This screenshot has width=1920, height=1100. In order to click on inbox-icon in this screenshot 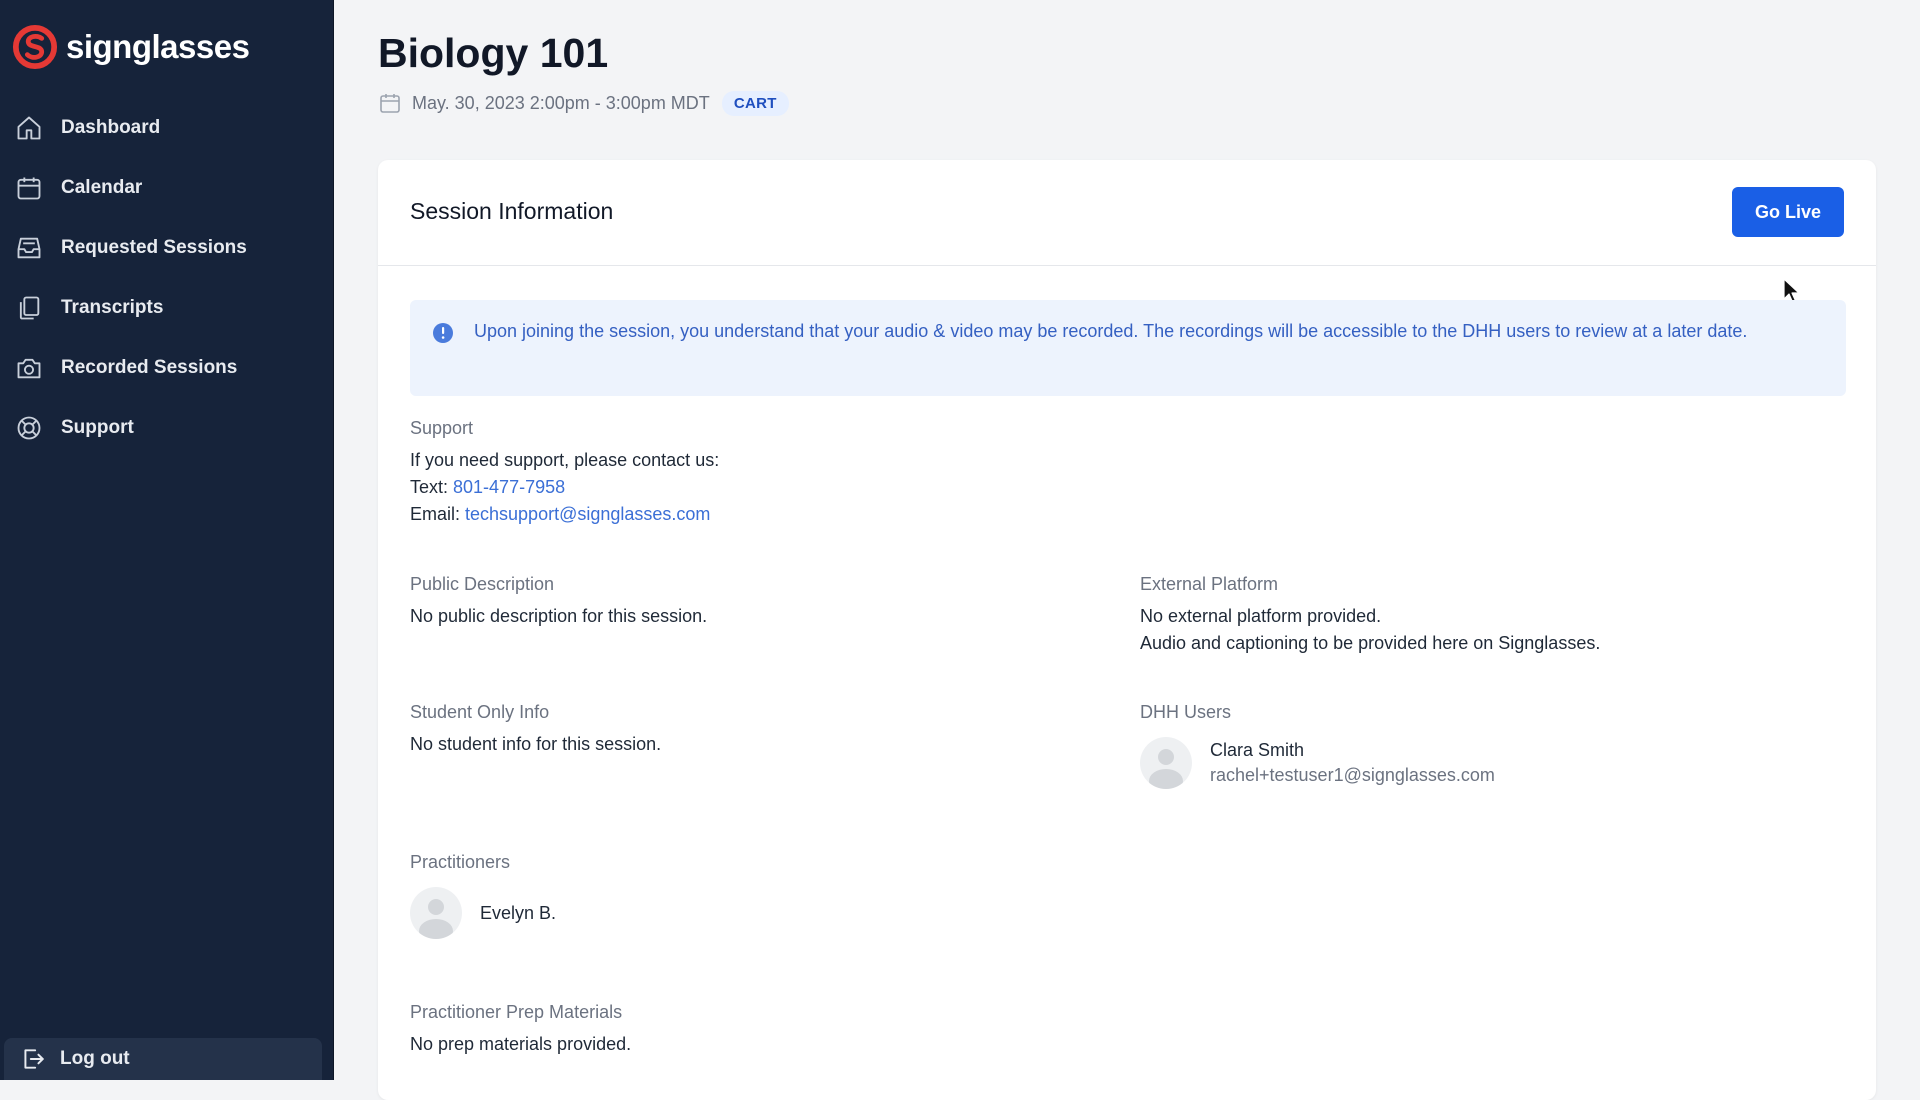, I will do `click(29, 248)`.